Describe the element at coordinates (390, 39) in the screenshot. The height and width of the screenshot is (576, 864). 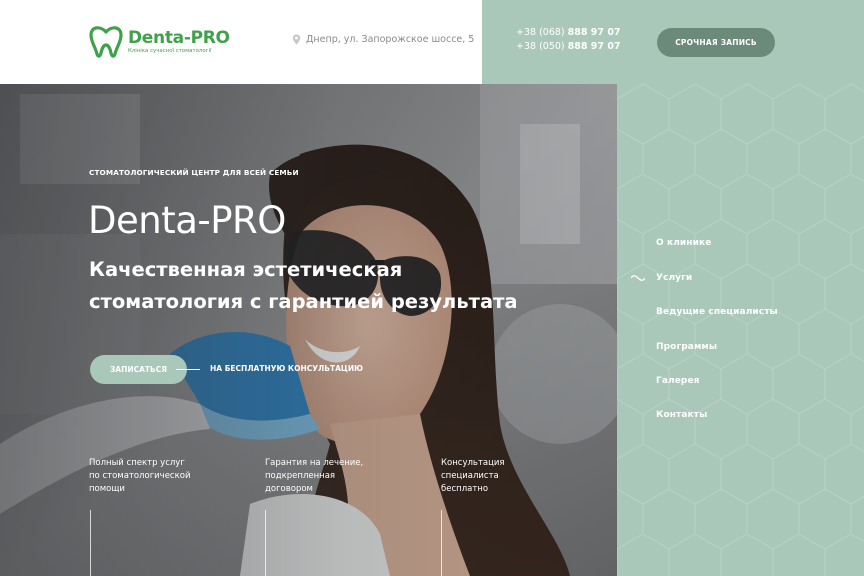
I see `address-text: Днепр, ул. Запорожское шоссе, 5` at that location.